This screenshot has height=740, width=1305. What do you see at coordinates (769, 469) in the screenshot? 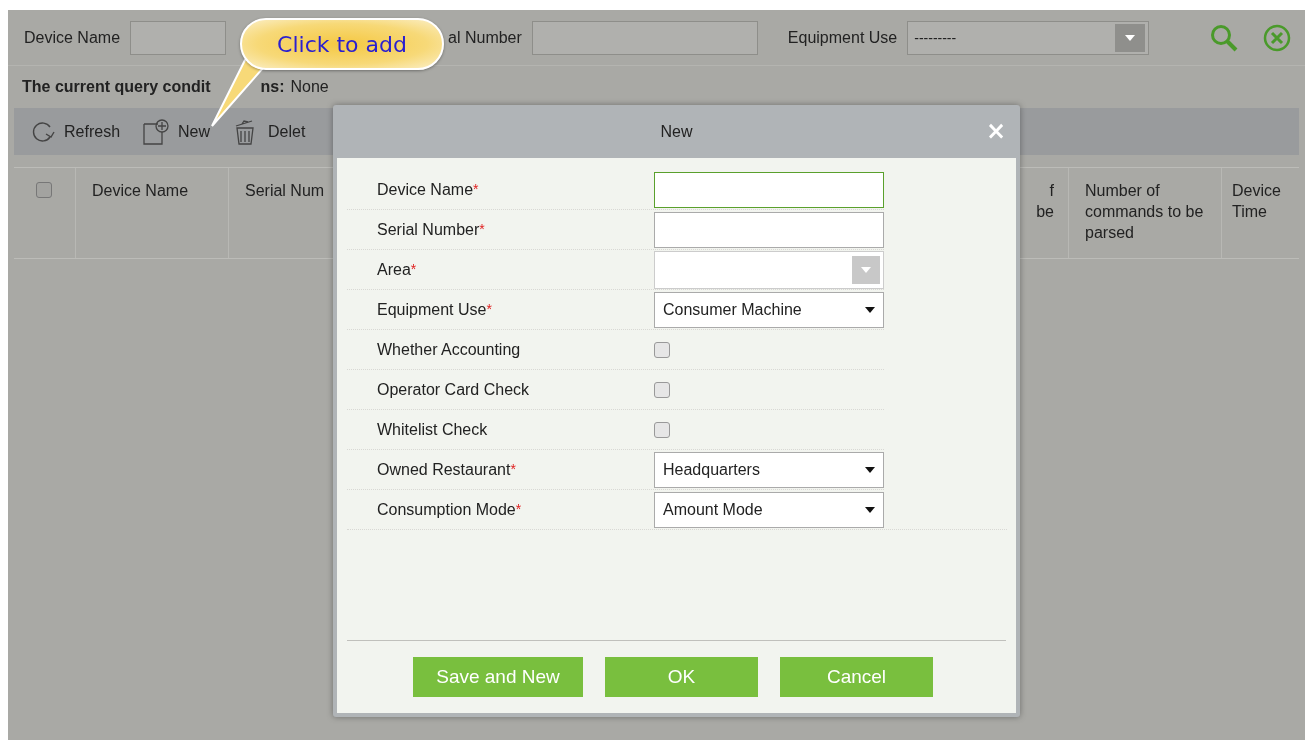
I see `select-field: Headquarters` at bounding box center [769, 469].